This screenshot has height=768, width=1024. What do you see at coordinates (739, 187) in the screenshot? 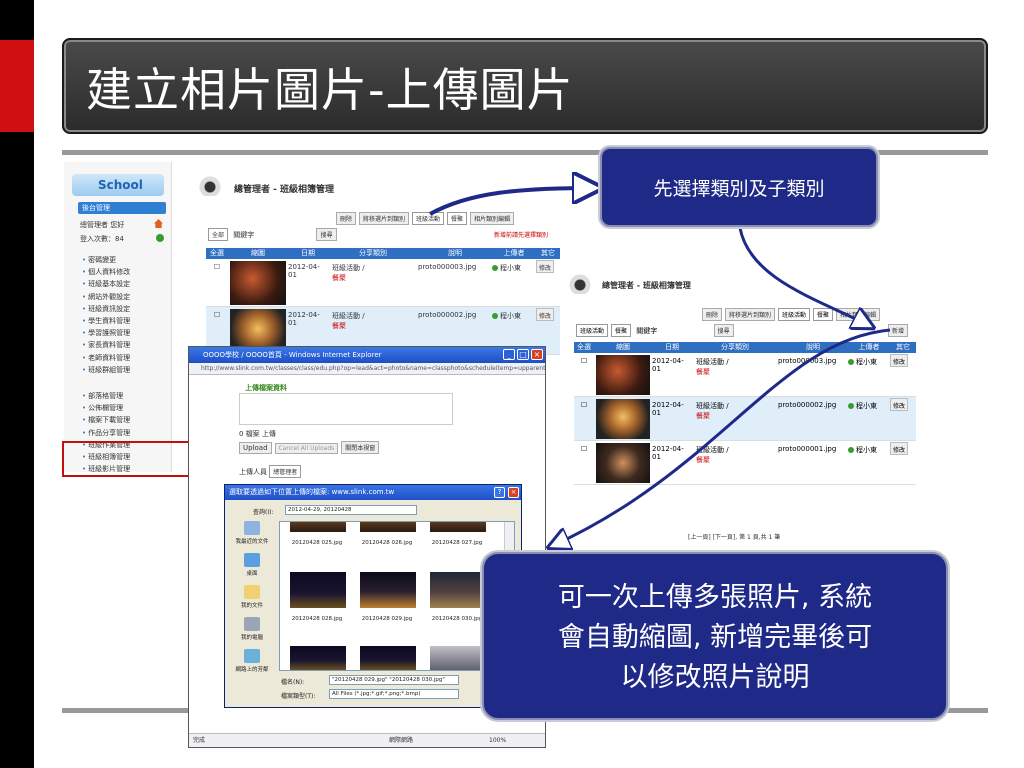
I see `callout-select-category: 先選擇類別及子類別` at bounding box center [739, 187].